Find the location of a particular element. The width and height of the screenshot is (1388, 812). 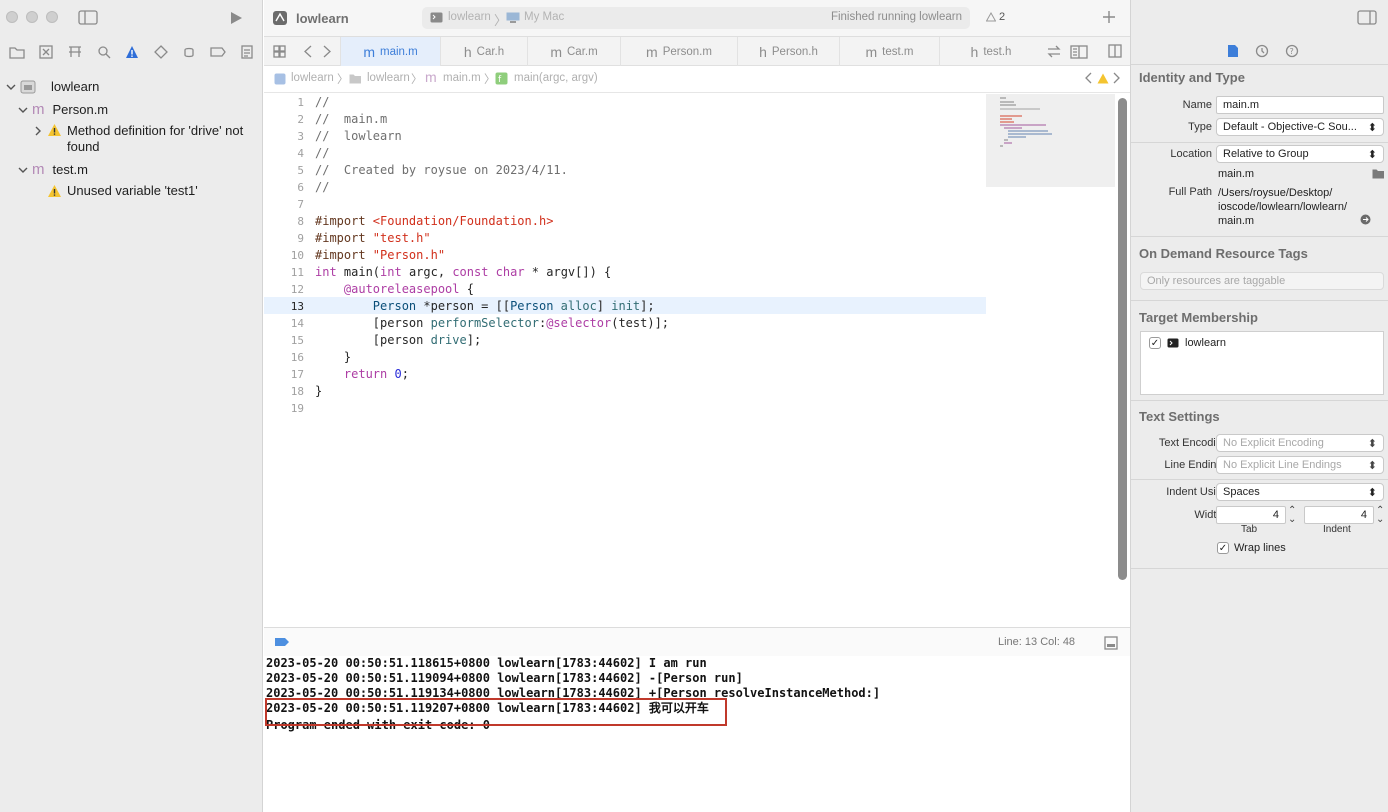

breadcrumb-group: lowlearn is located at coordinates (388, 78).